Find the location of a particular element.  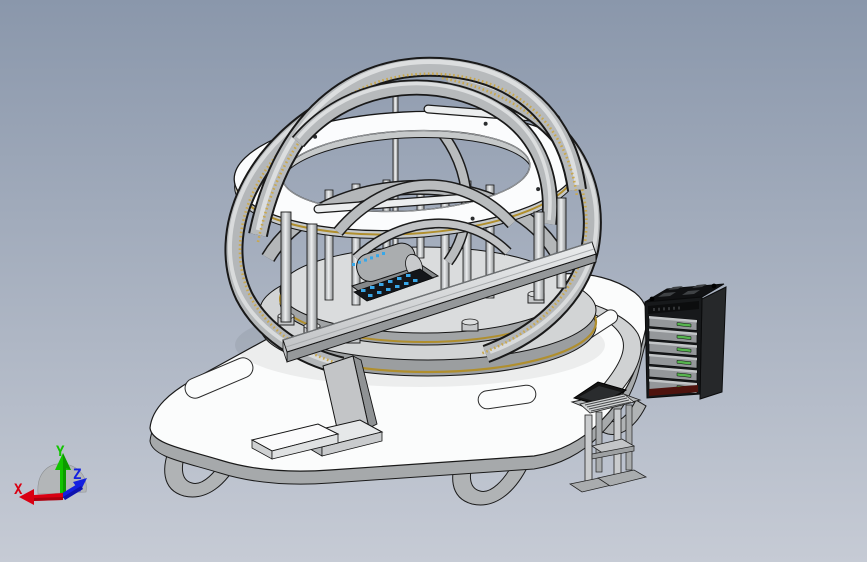

y-axis-label: Y is located at coordinates (60, 452).